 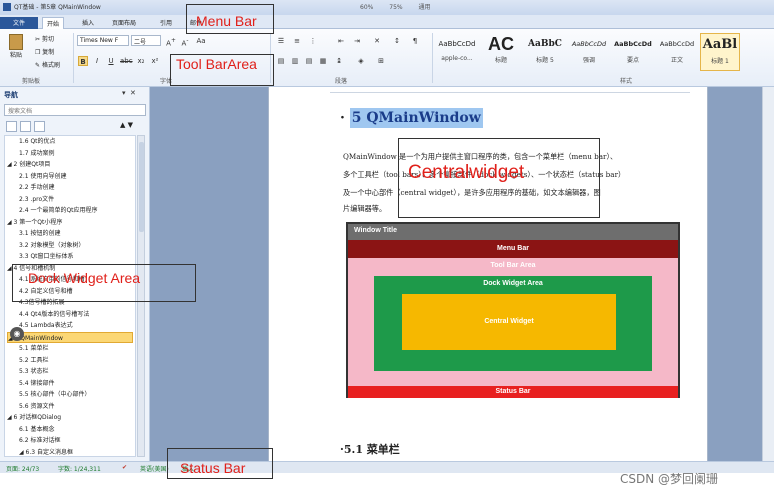 I want to click on close-icon: ✕, so click(x=133, y=93).